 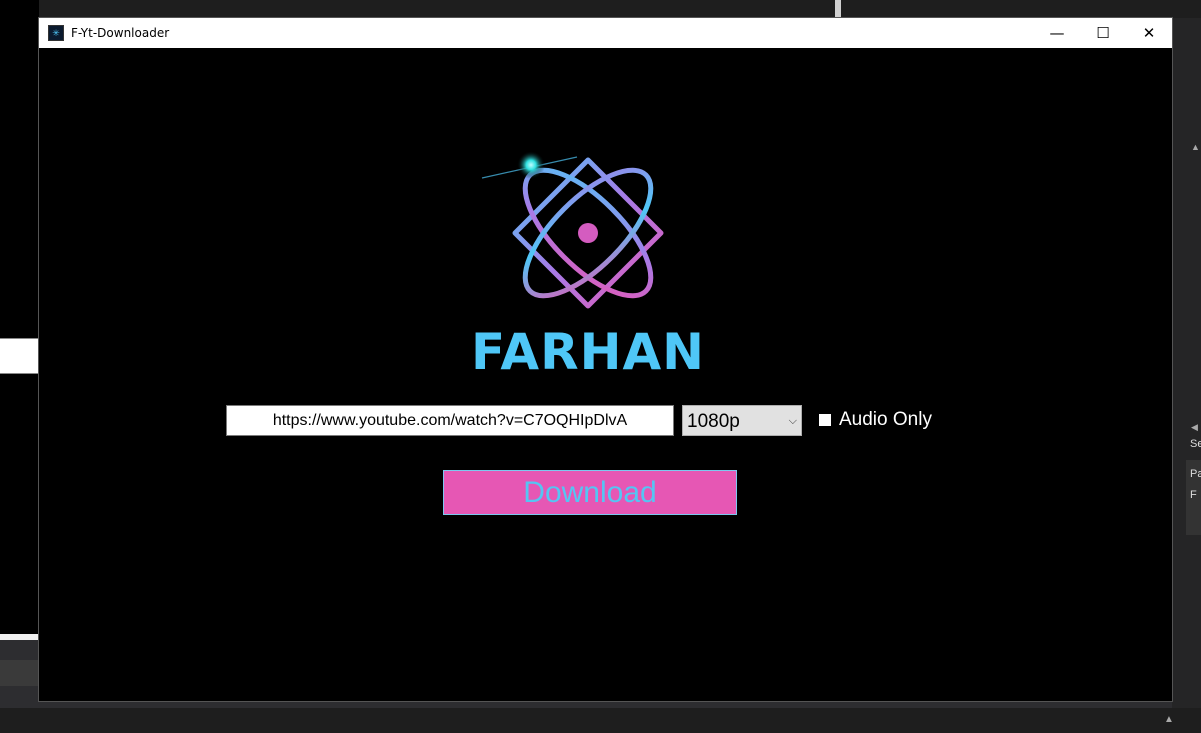 I want to click on background-ide-statusbar, so click(x=600, y=720).